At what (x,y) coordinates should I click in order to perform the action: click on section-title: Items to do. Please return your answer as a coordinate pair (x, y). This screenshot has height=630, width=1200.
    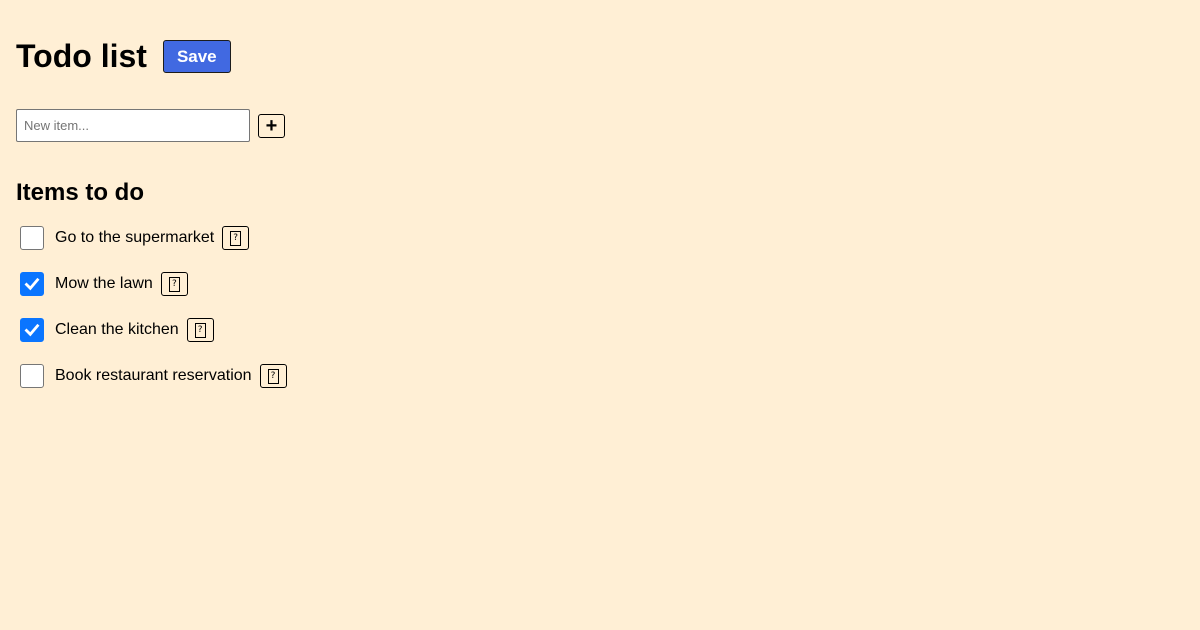
    Looking at the image, I should click on (80, 192).